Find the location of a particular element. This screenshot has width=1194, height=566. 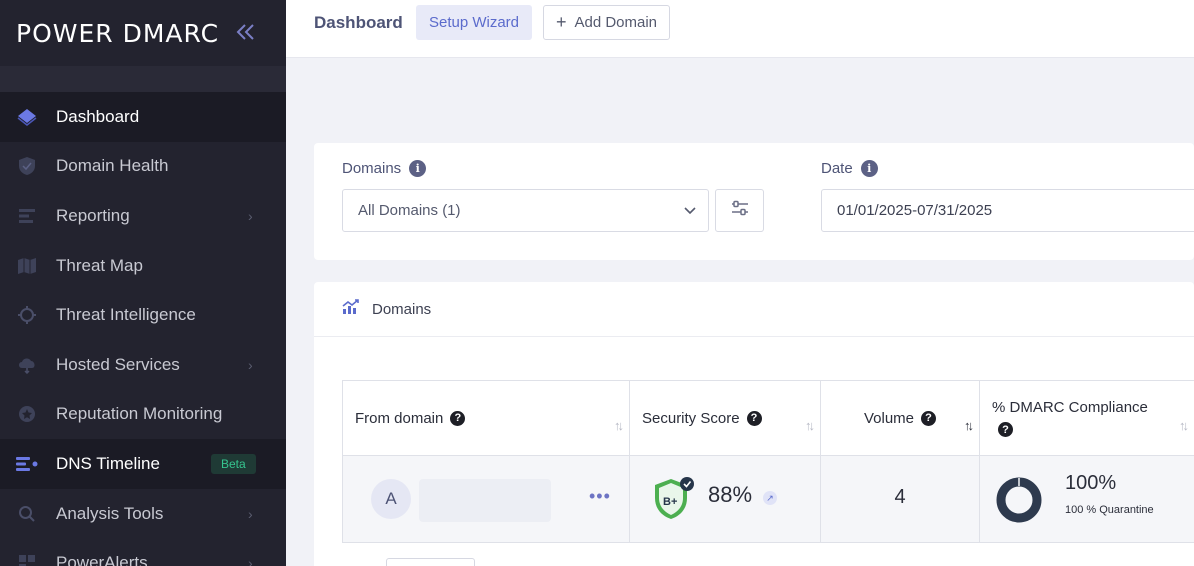

shield-icon is located at coordinates (27, 166).